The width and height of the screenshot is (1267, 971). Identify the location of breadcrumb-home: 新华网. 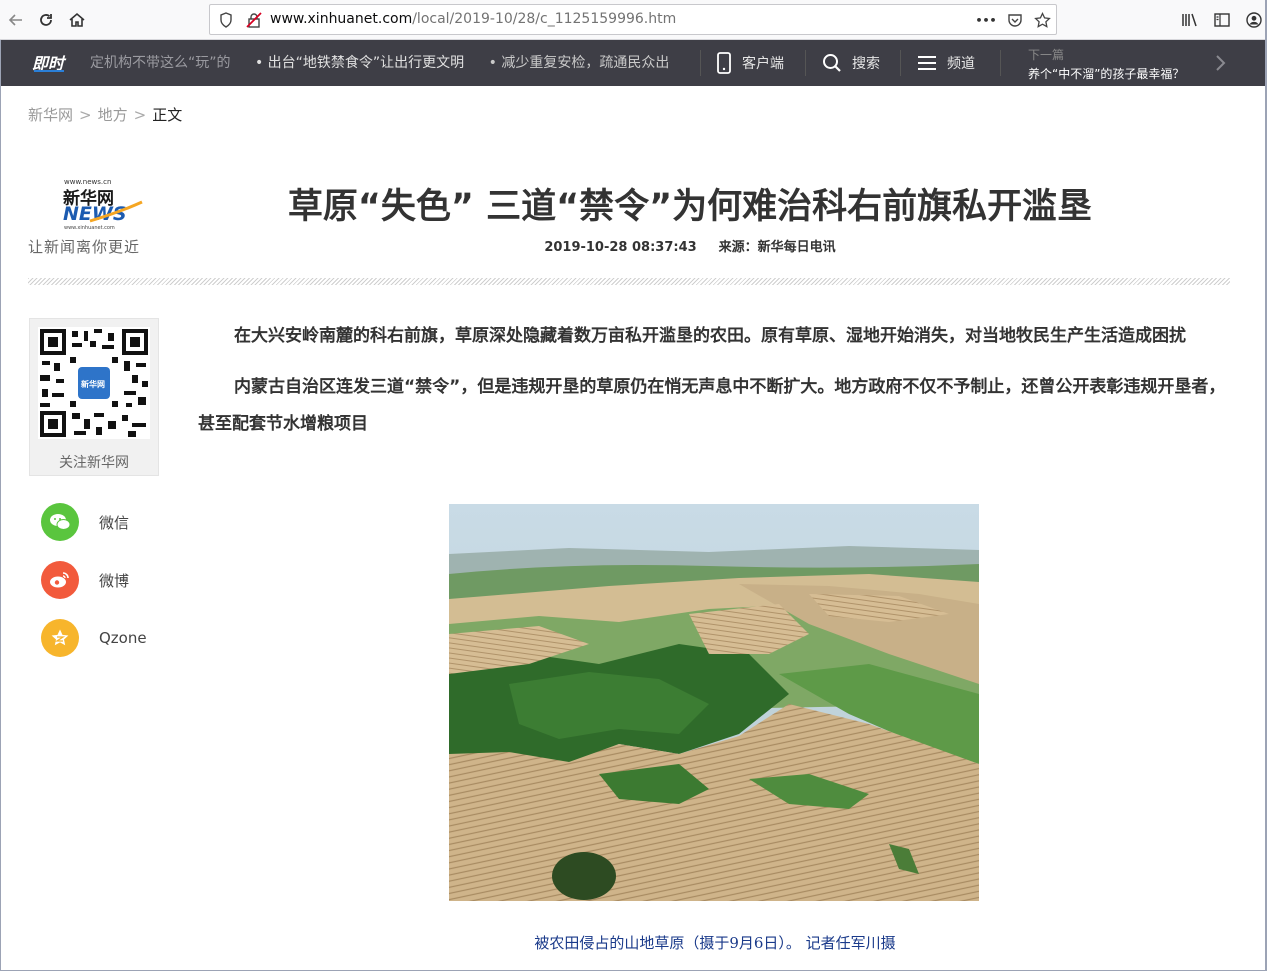
(50, 115).